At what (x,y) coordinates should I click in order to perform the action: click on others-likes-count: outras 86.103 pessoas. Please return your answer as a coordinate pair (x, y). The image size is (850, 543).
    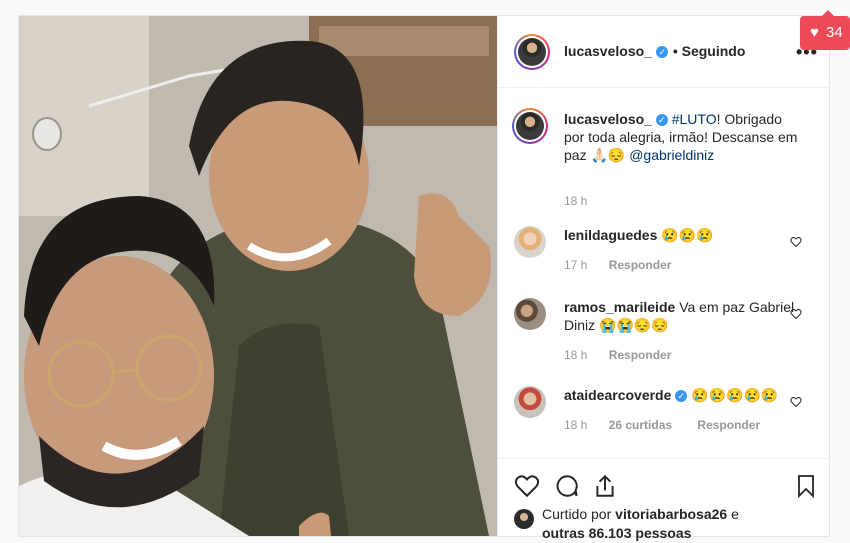
    Looking at the image, I should click on (616, 533).